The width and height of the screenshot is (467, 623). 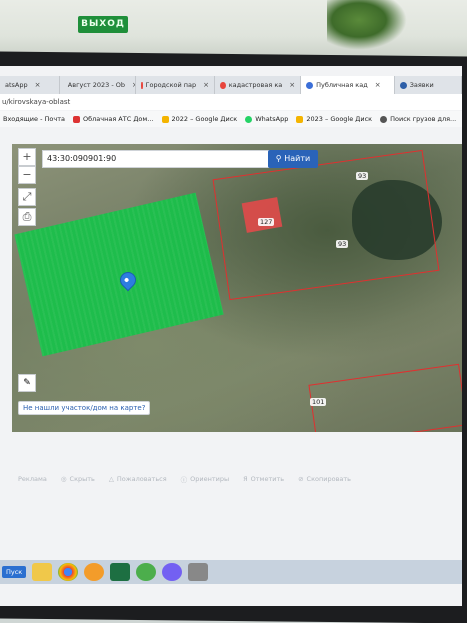 I want to click on action-ad: Реклама, so click(x=32, y=479).